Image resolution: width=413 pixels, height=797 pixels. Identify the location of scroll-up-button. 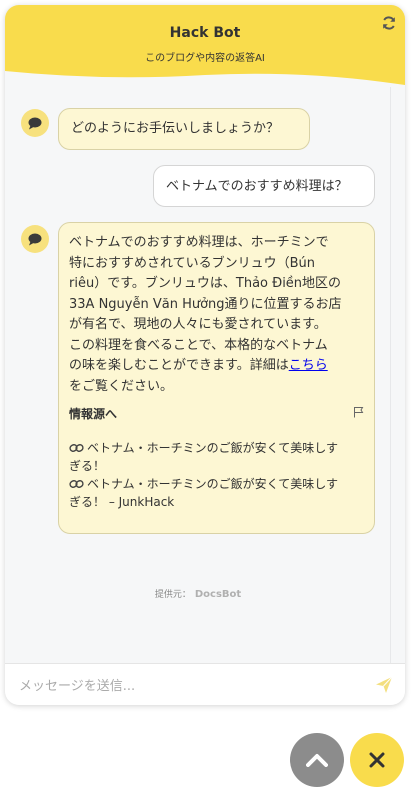
(317, 760).